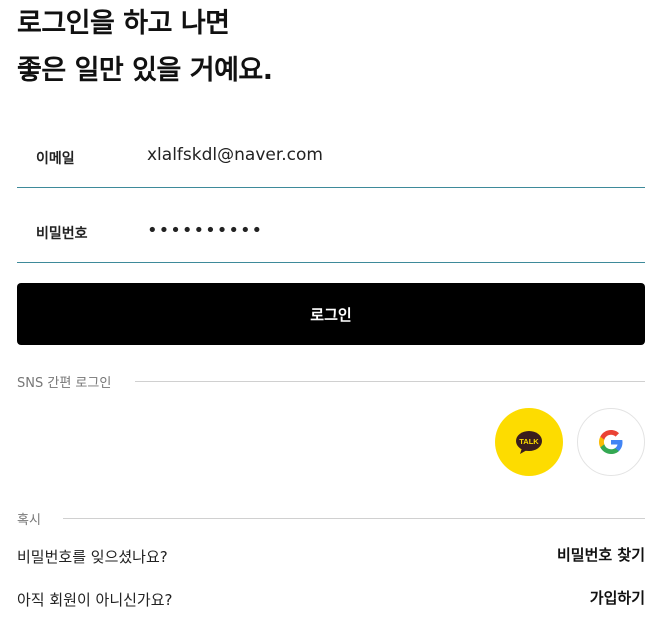 The width and height of the screenshot is (669, 635). Describe the element at coordinates (331, 314) in the screenshot. I see `login-button: 로그인` at that location.